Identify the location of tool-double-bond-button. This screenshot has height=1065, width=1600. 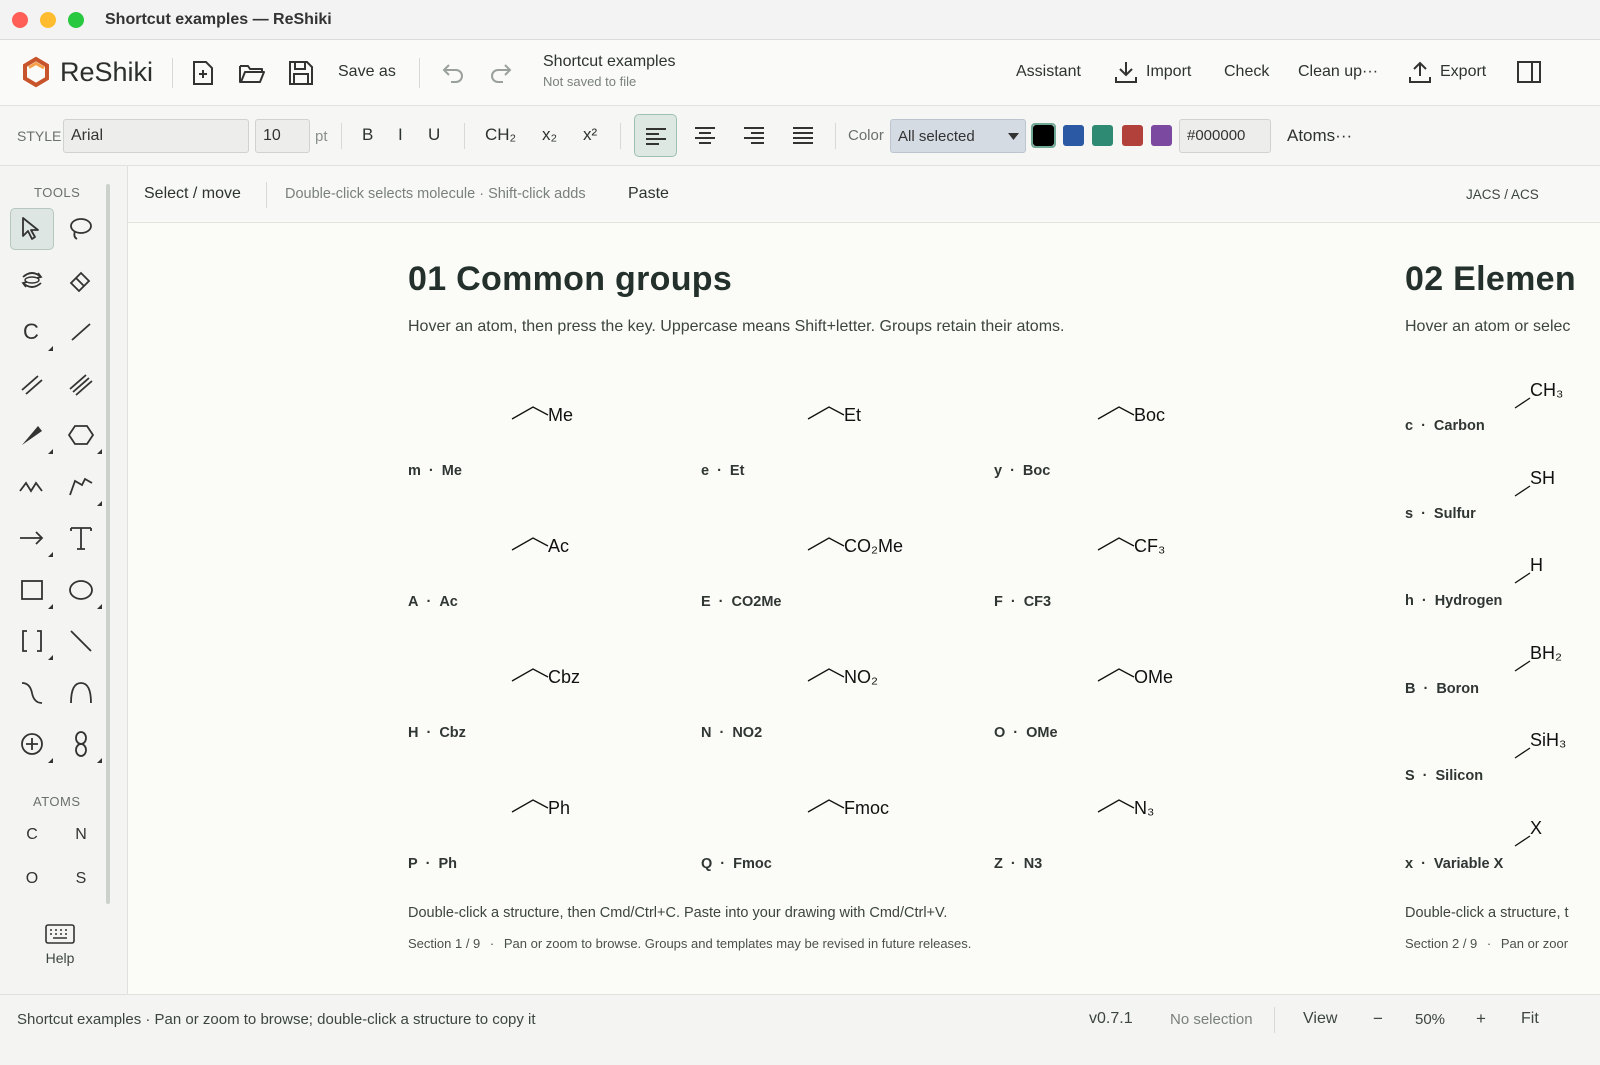
(32, 384).